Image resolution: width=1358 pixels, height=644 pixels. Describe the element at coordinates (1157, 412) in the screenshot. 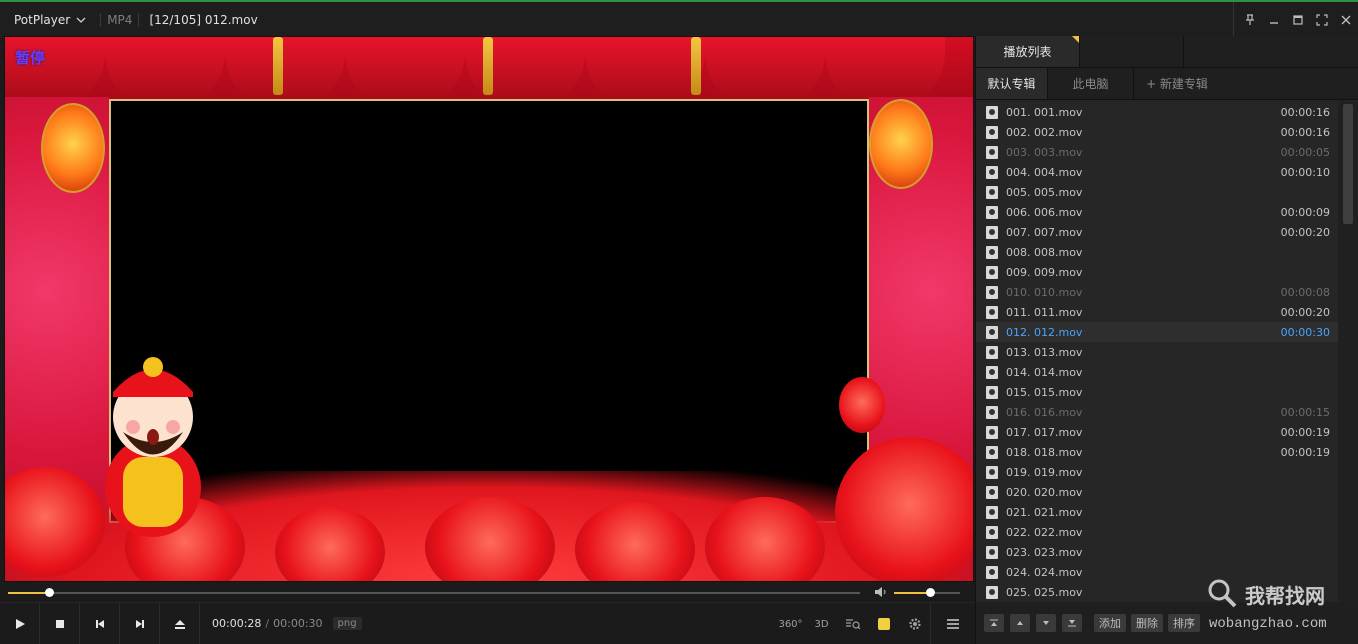

I see `playlist-item: 016. 016.mov 00:00:15` at that location.